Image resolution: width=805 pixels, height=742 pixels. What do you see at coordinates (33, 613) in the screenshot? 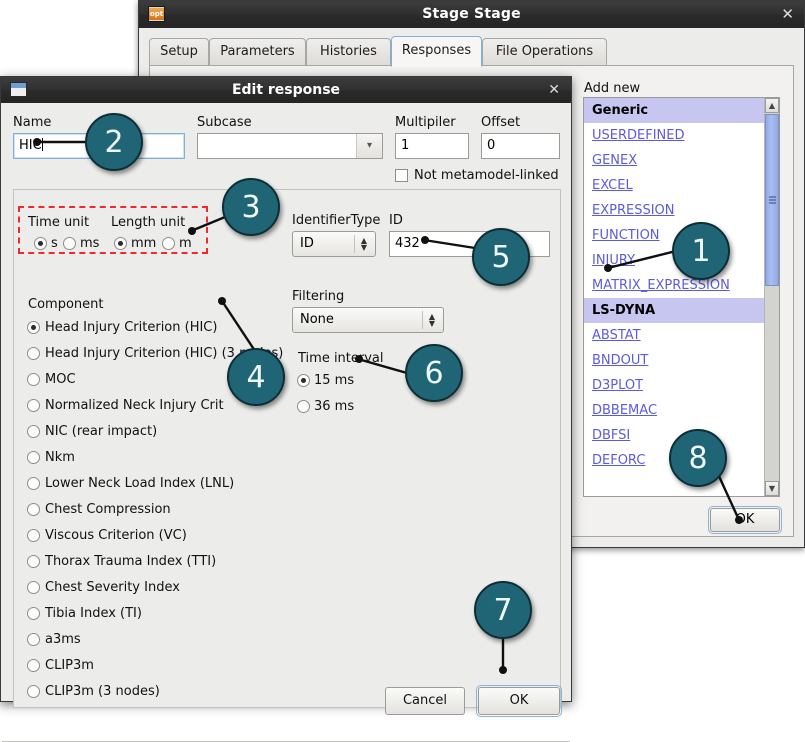
I see `component-radio-tibia-index` at bounding box center [33, 613].